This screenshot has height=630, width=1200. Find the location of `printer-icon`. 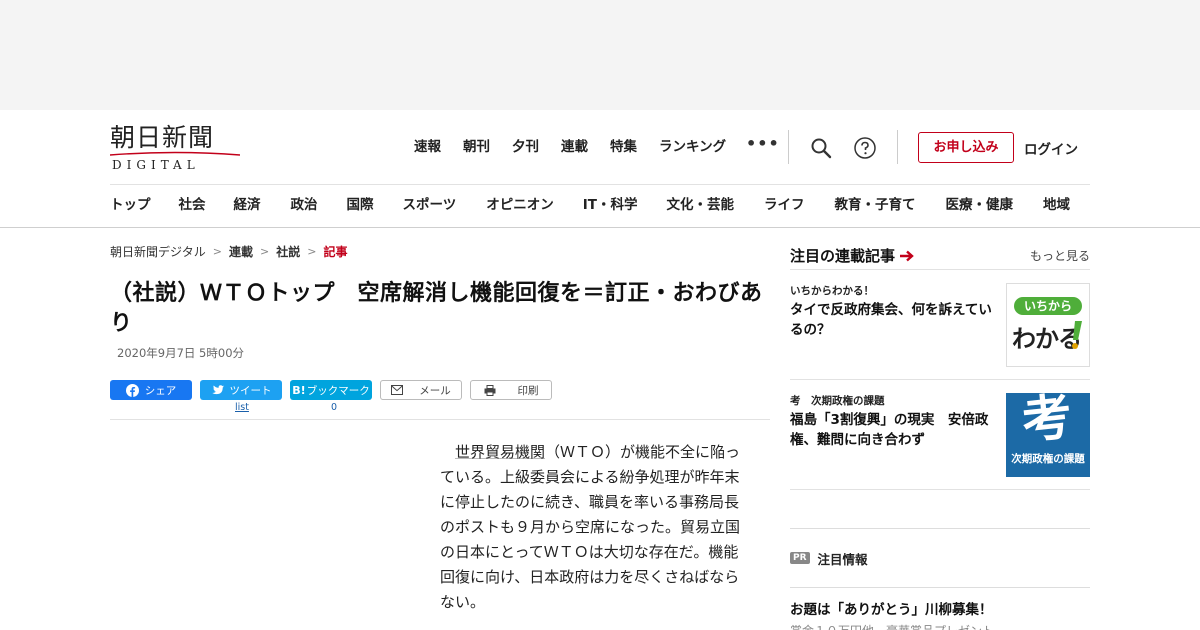

printer-icon is located at coordinates (489, 390).